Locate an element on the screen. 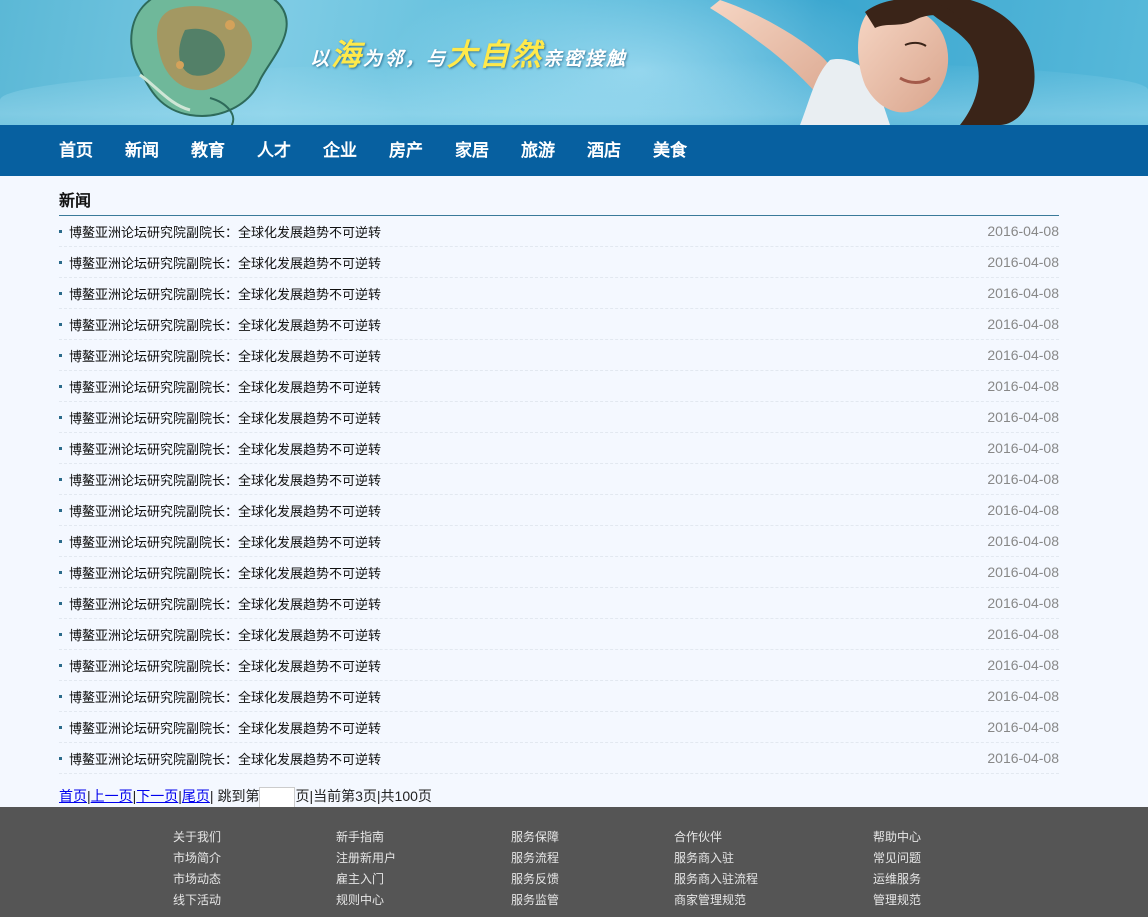  pager-first-link: 首页 is located at coordinates (73, 796).